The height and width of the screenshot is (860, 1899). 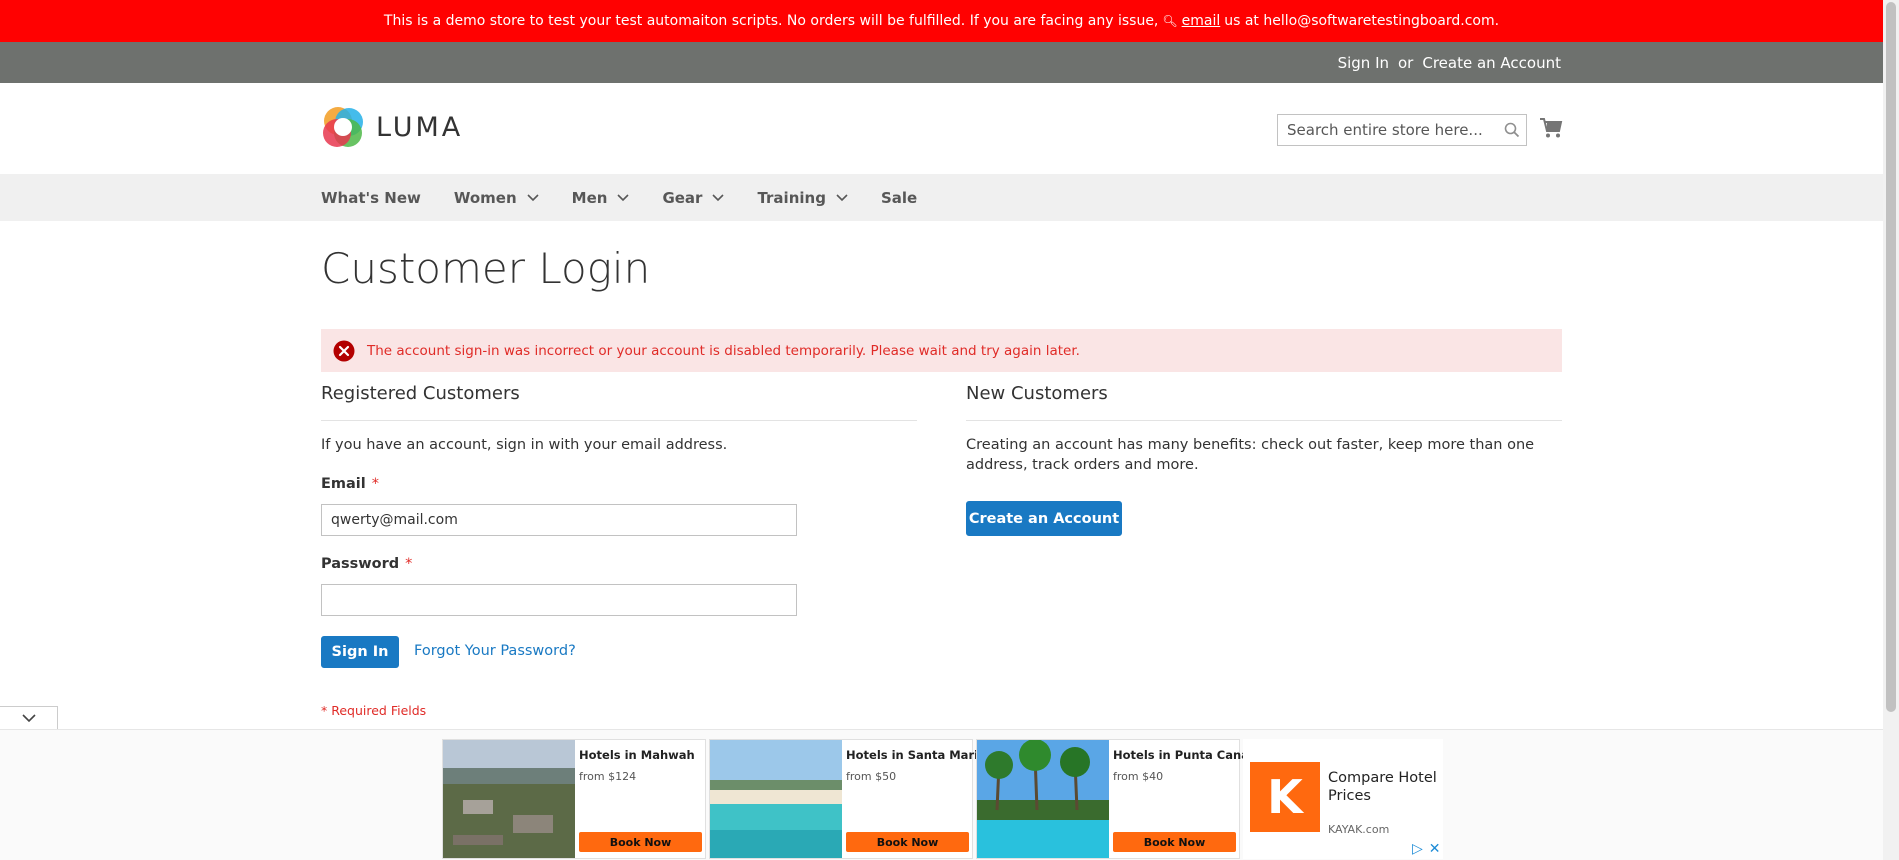 I want to click on new-customers-title: New Customers, so click(x=1037, y=393).